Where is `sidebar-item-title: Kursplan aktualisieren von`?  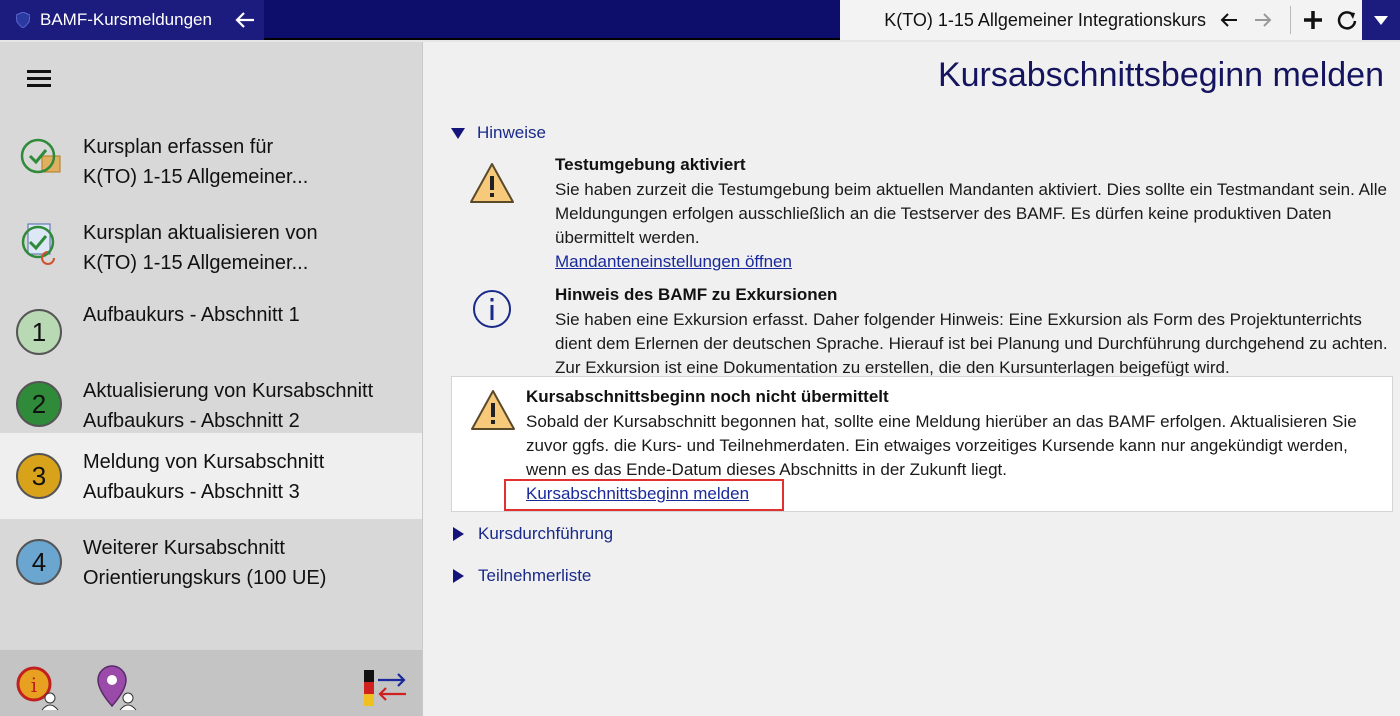
sidebar-item-title: Kursplan aktualisieren von is located at coordinates (200, 233).